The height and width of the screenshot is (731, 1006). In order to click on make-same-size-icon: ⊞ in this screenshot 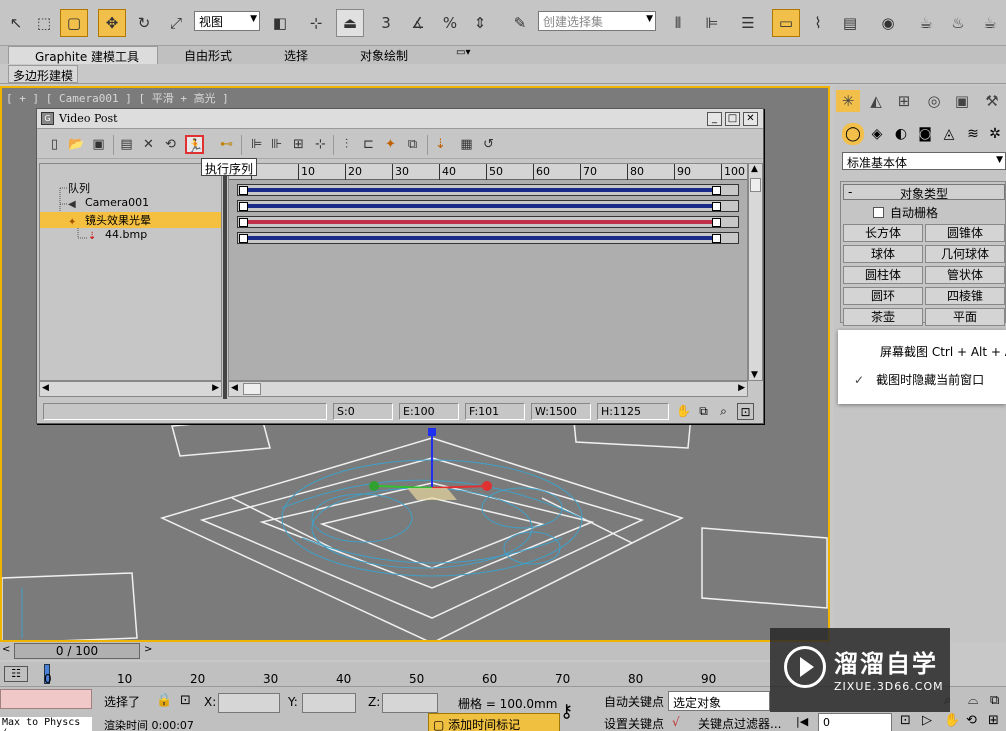, I will do `click(298, 144)`.